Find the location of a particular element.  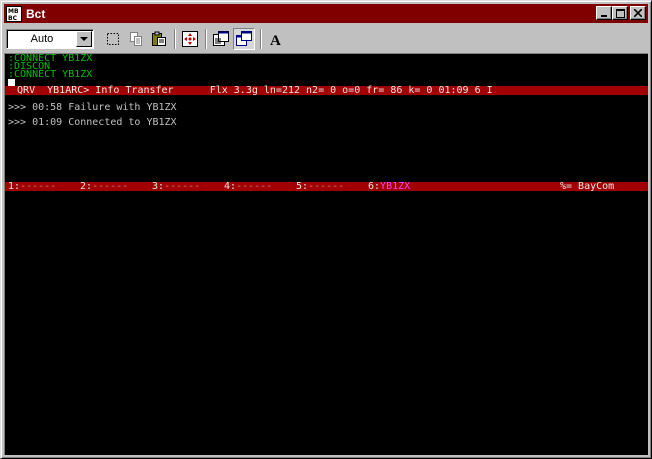

app-logo-icon: MB BC is located at coordinates (14, 13).